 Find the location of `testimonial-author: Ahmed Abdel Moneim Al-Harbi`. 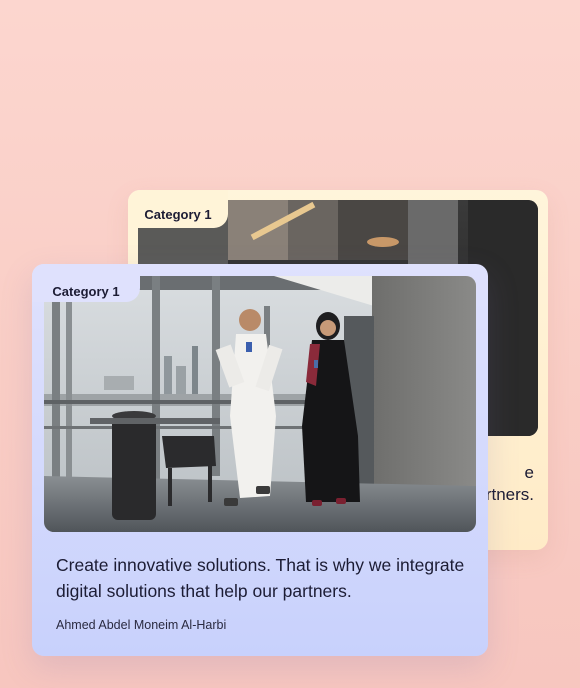

testimonial-author: Ahmed Abdel Moneim Al-Harbi is located at coordinates (141, 625).